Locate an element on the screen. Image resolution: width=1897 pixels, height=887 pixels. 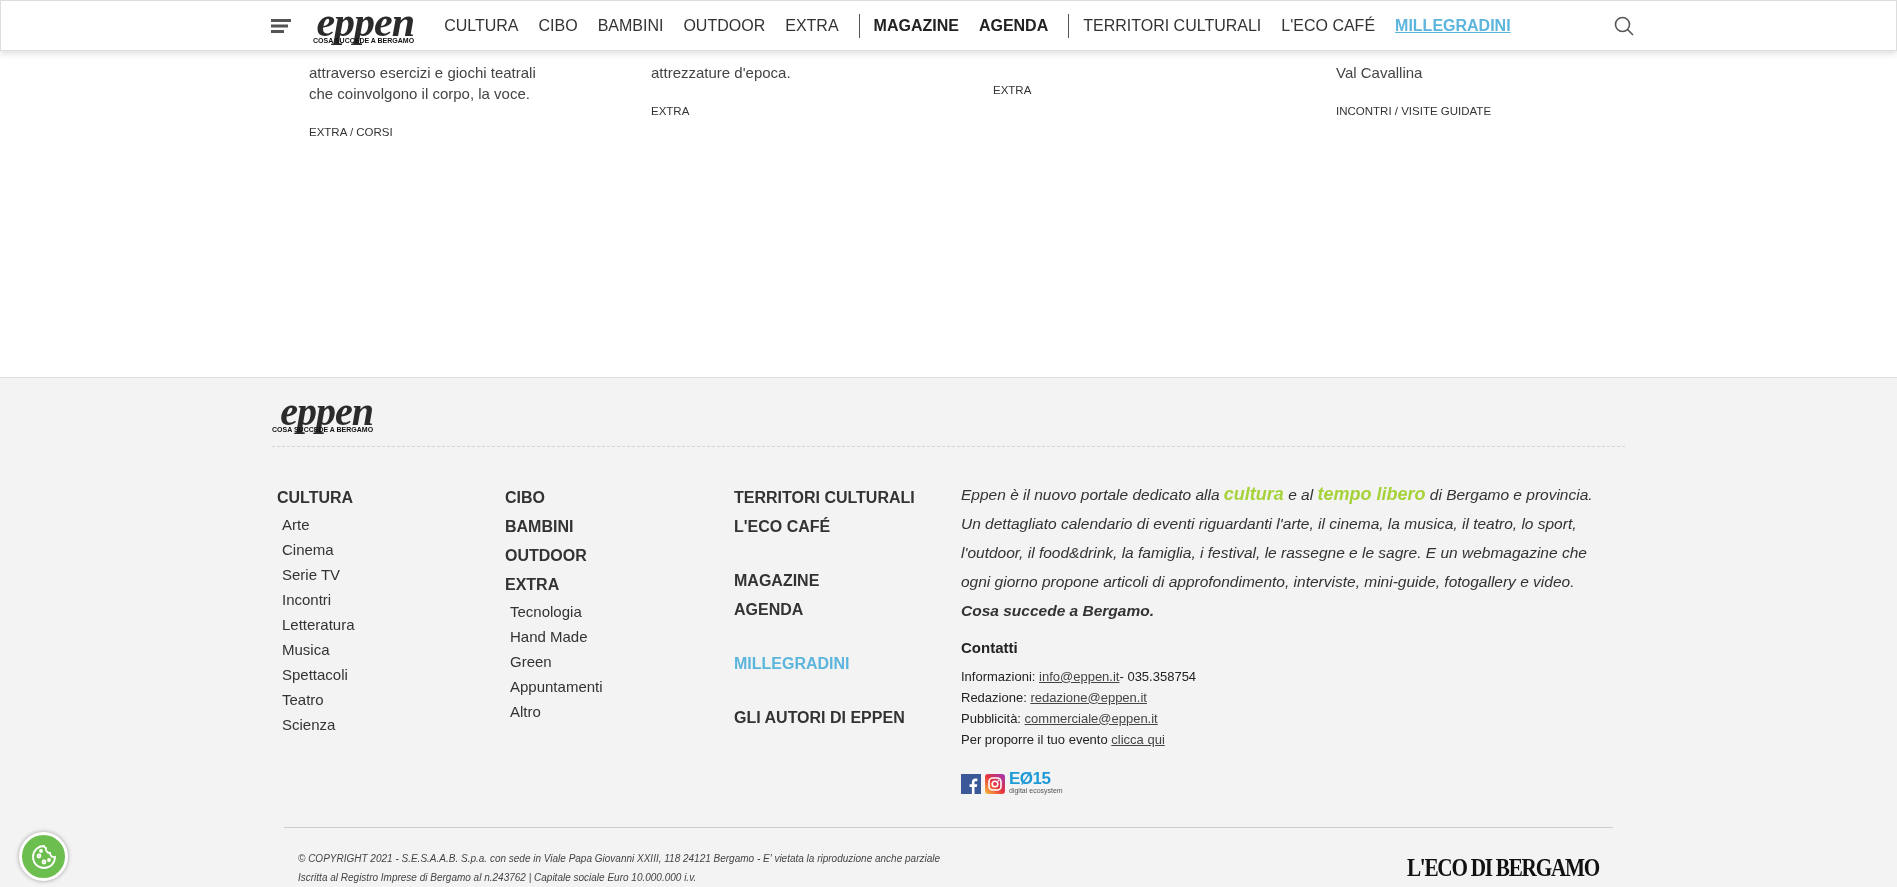
copyright-text: © COPYRIGHT 2021 - S.E.S.A.A.B. S.p.a. con sede in Viale Papa Giovanni XXIII, 118 24121 Bergamo - E' vietata la riproduzione anche parziale is located at coordinates (619, 858).